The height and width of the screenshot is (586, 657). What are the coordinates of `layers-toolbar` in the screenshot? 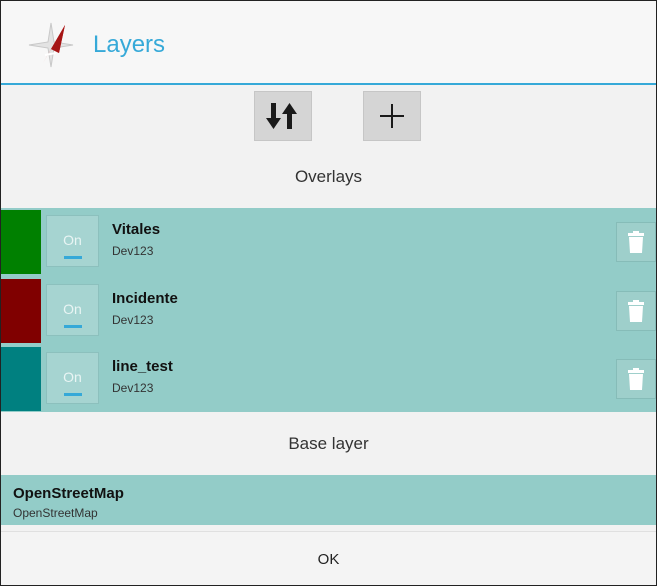 It's located at (328, 117).